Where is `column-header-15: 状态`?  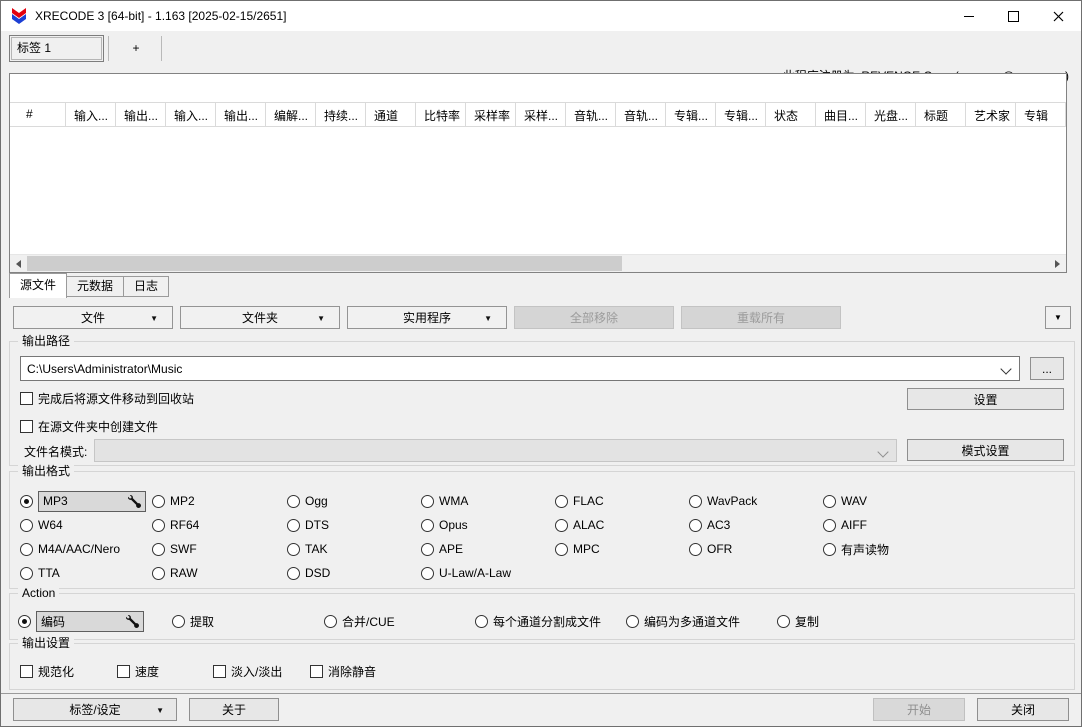 column-header-15: 状态 is located at coordinates (791, 114).